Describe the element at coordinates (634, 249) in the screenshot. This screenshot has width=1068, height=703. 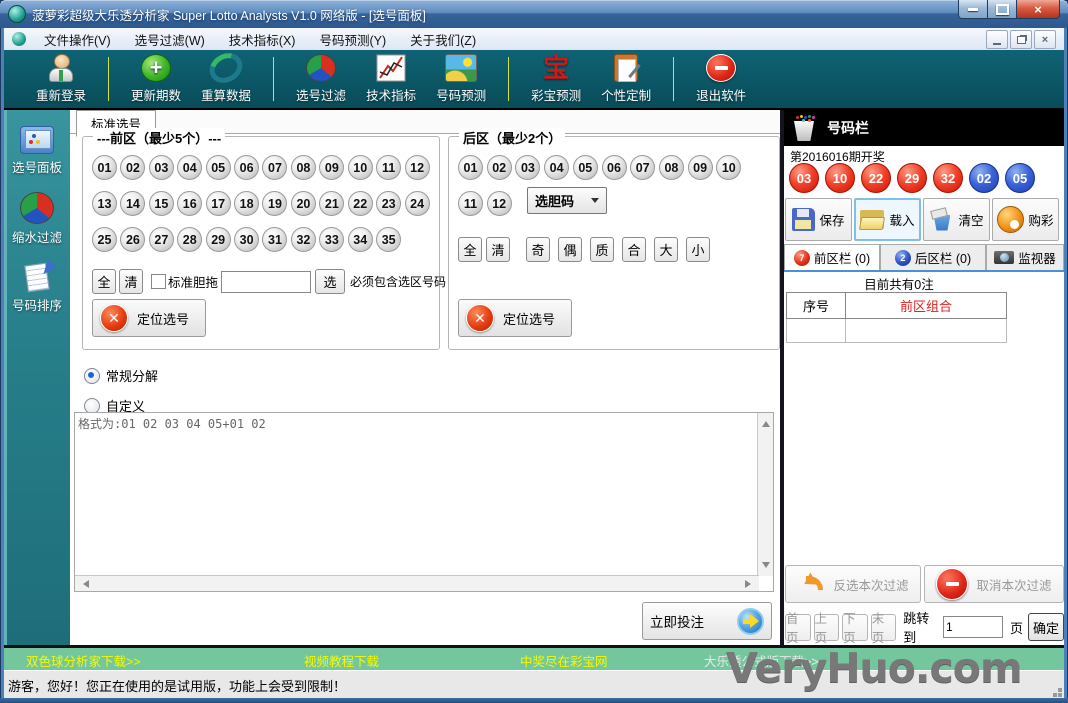
I see `back-filter-button: 合` at that location.